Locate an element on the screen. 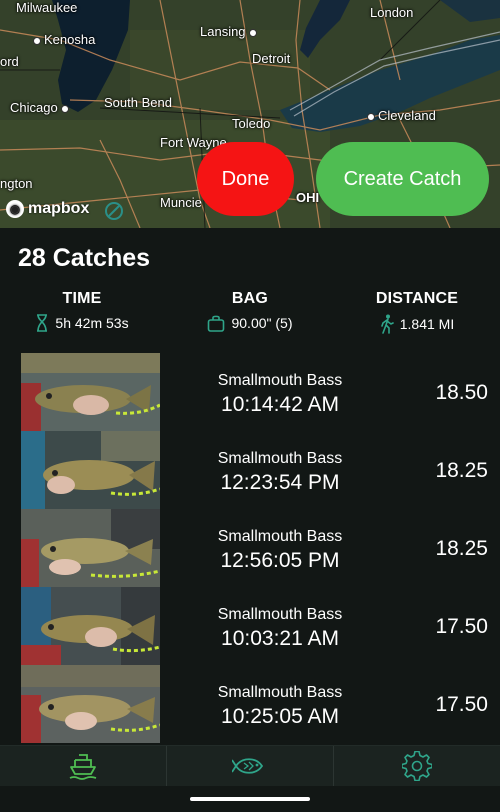  mapbox-logo: ◉ mapbox is located at coordinates (47, 209).